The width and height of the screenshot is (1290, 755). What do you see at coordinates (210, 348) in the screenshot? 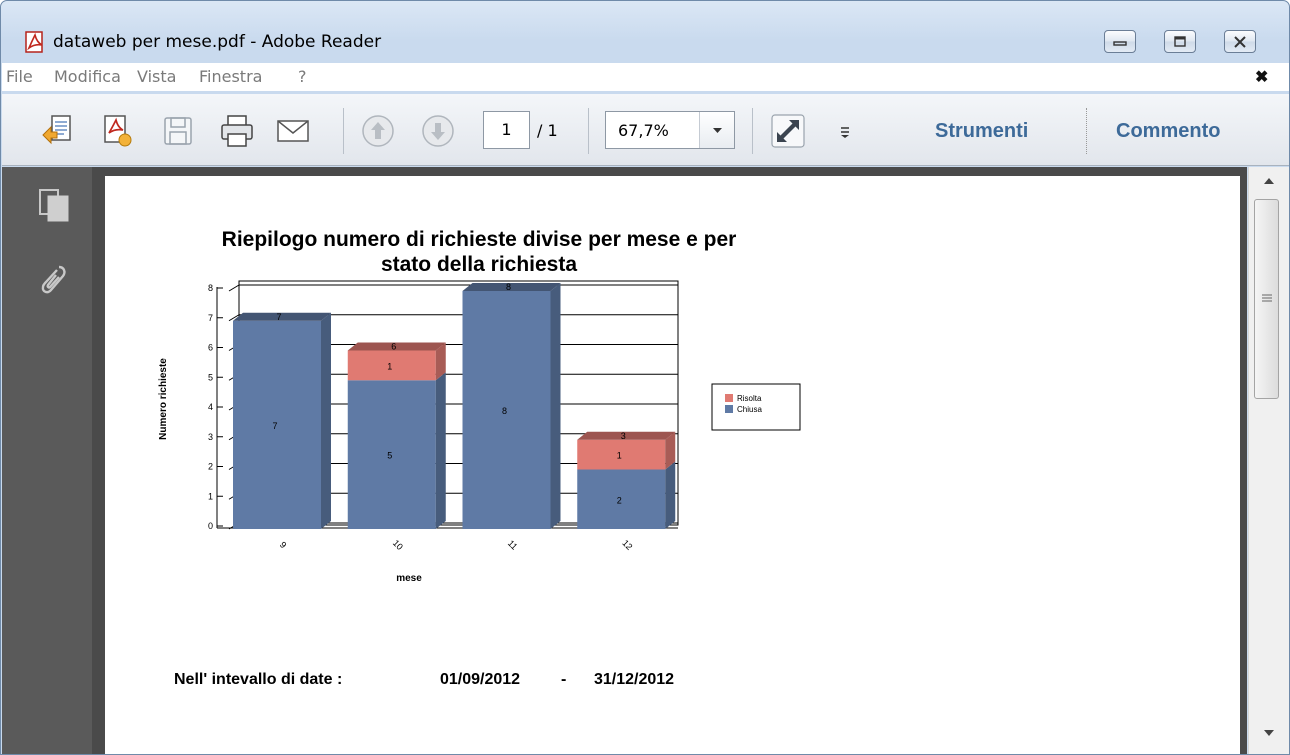
I see `y-tick-label: 6` at bounding box center [210, 348].